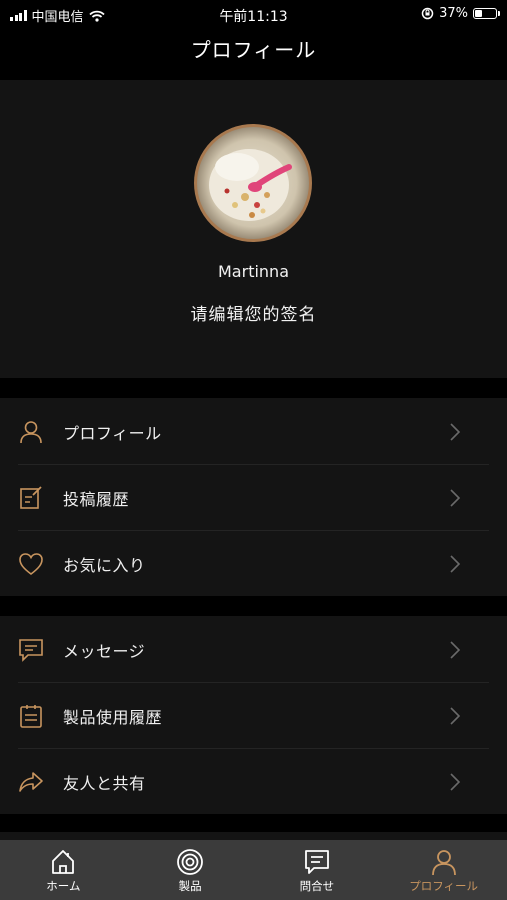 The height and width of the screenshot is (900, 507). Describe the element at coordinates (253, 649) in the screenshot. I see `menu-item-messages: メッセージ` at that location.